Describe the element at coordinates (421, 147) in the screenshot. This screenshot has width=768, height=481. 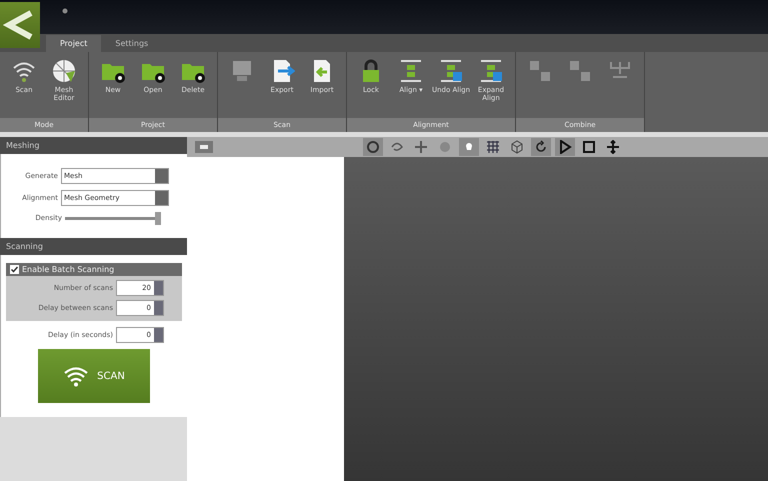
I see `plus-icon` at that location.